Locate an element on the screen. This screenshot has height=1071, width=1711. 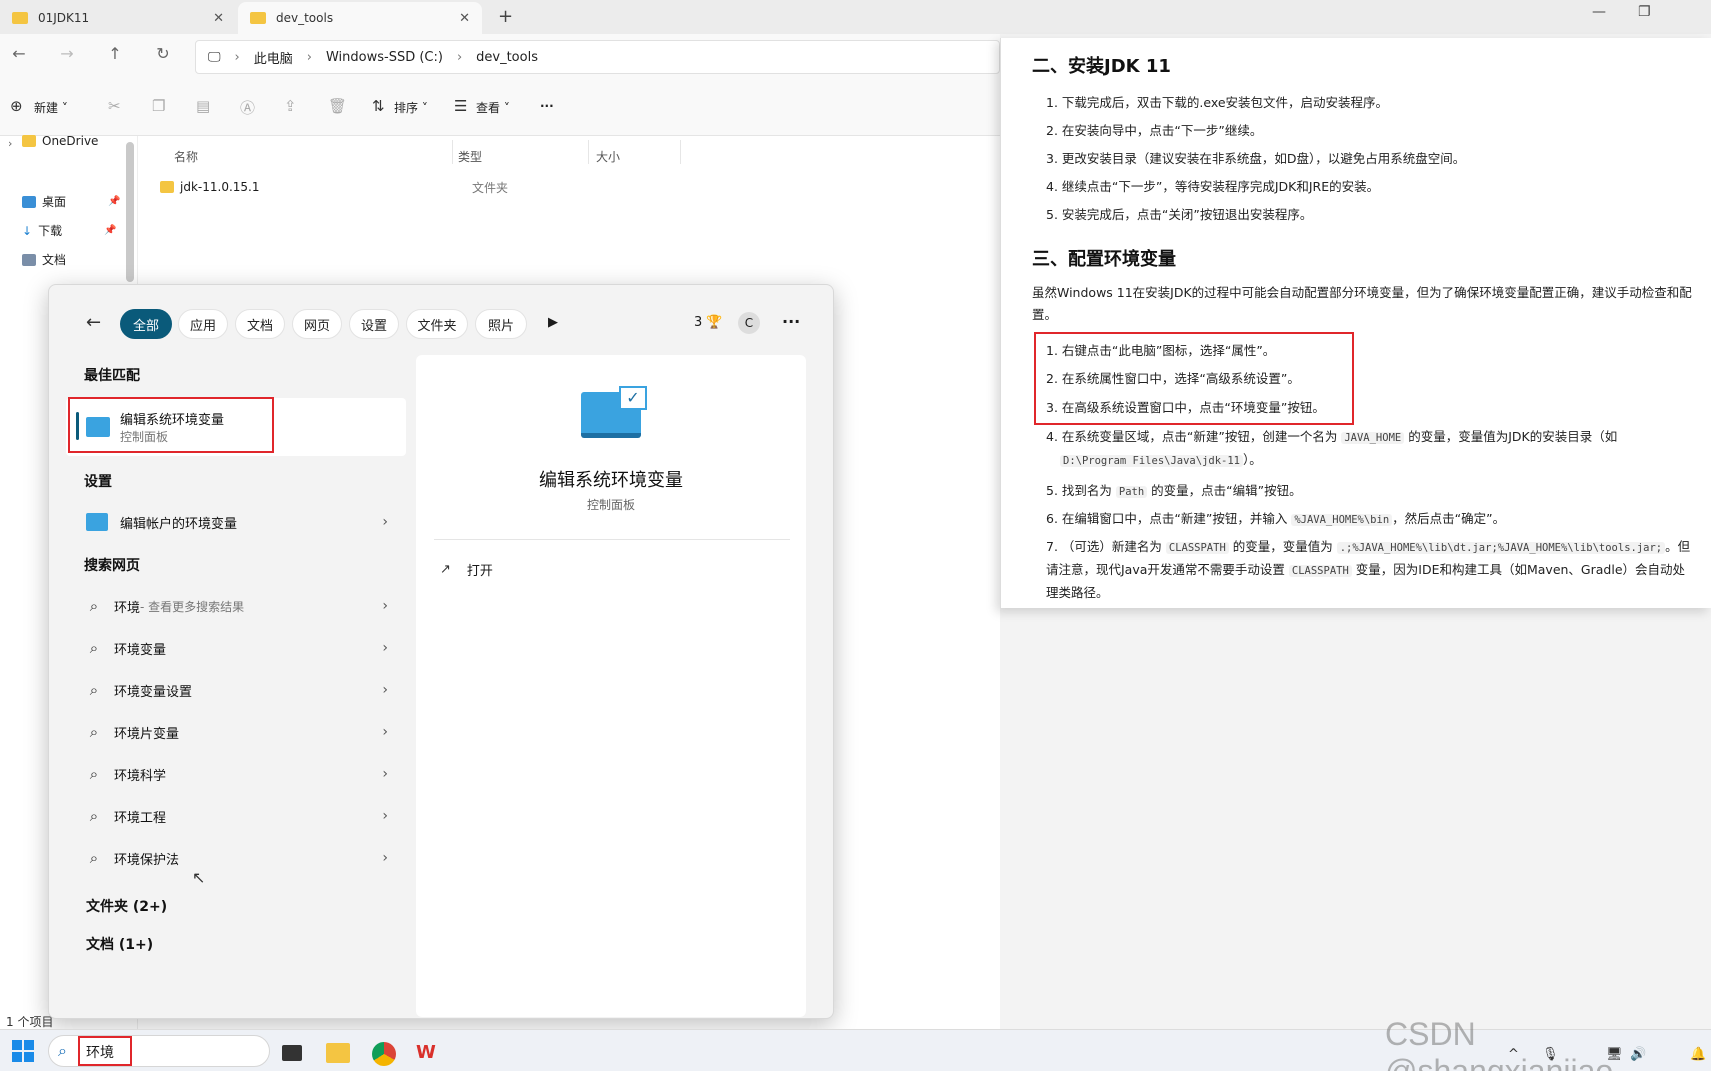
web-result: ⌕ 环境工程 › is located at coordinates (236, 816).